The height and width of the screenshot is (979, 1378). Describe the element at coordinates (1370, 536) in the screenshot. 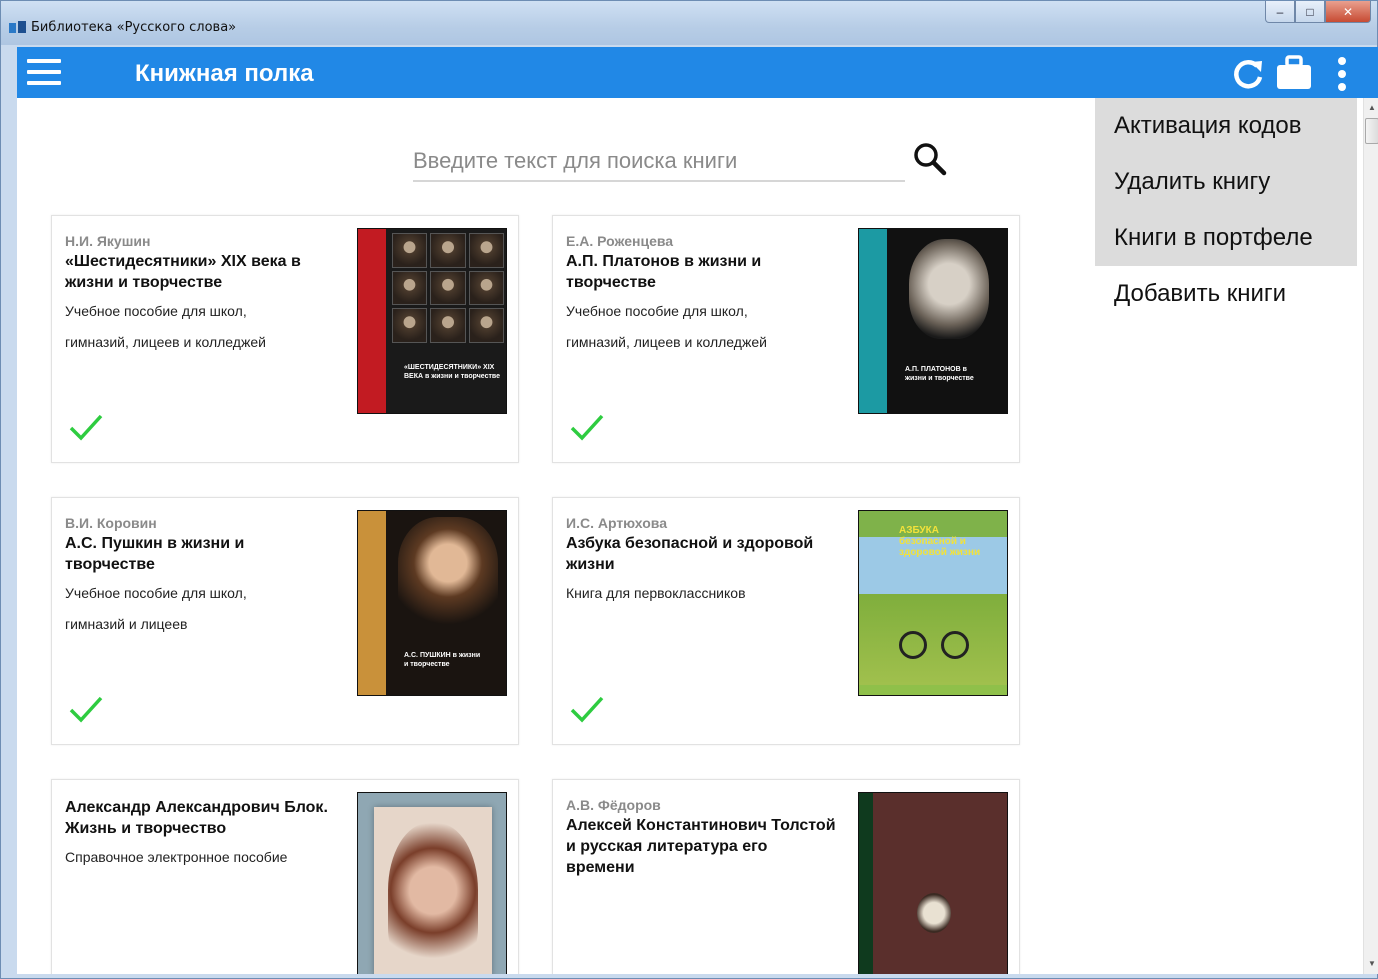

I see `vertical-scrollbar: ▲ ▼` at that location.